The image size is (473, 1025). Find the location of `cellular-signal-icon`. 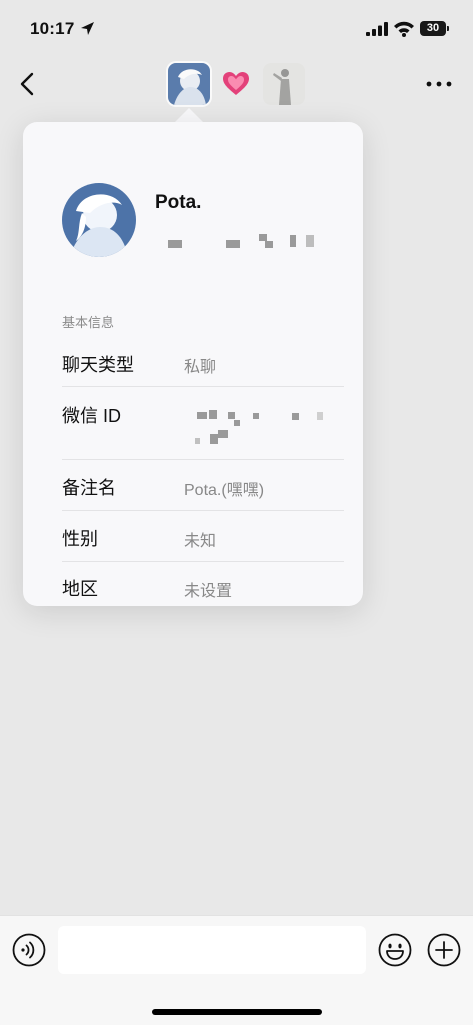

cellular-signal-icon is located at coordinates (377, 29).